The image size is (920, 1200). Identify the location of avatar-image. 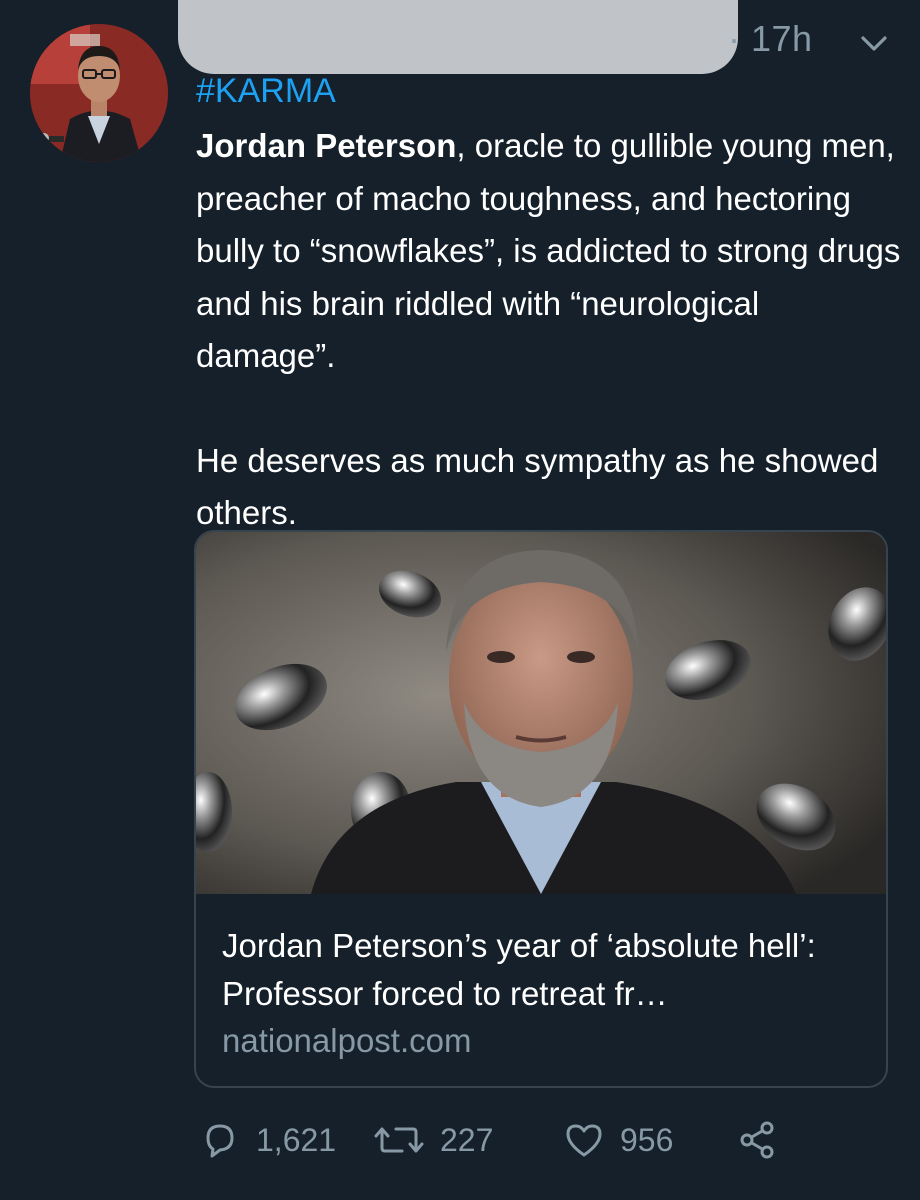
(99, 93).